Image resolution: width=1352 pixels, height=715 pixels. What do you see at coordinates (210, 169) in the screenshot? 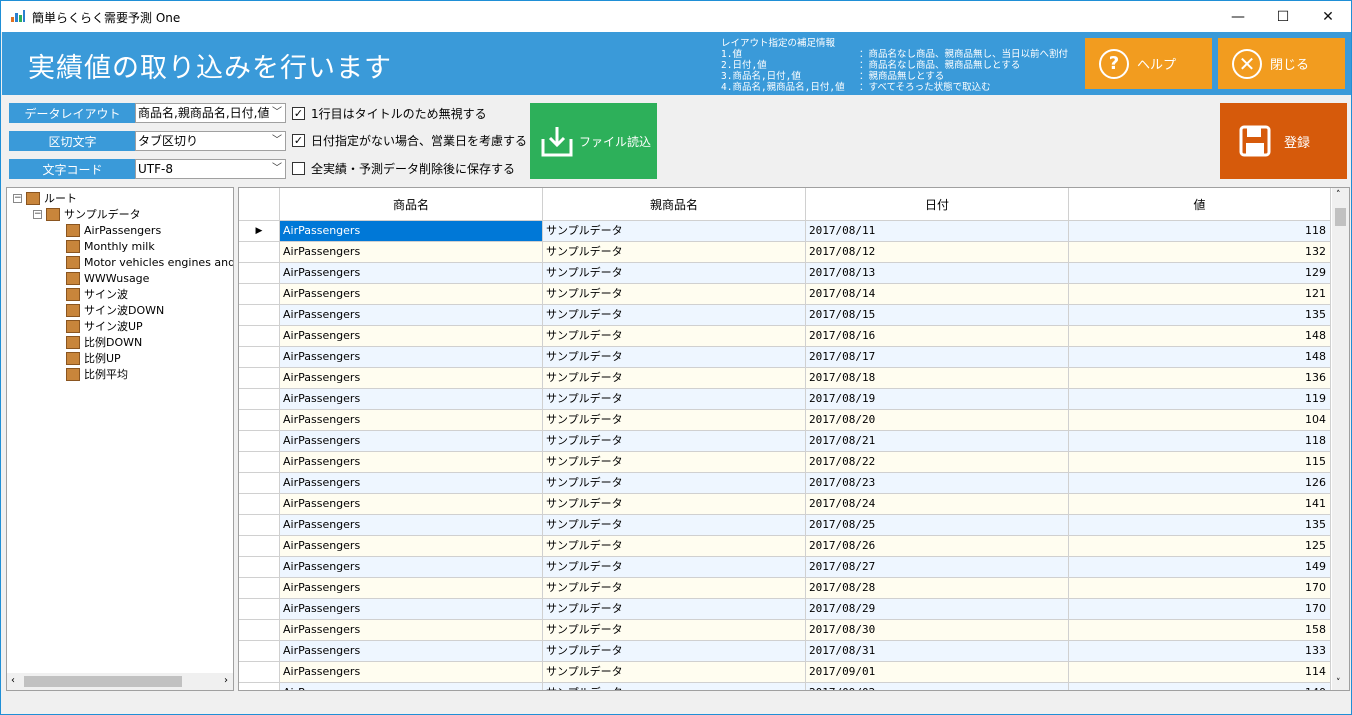
I see `encoding-select: UTF-8 ﹀` at bounding box center [210, 169].